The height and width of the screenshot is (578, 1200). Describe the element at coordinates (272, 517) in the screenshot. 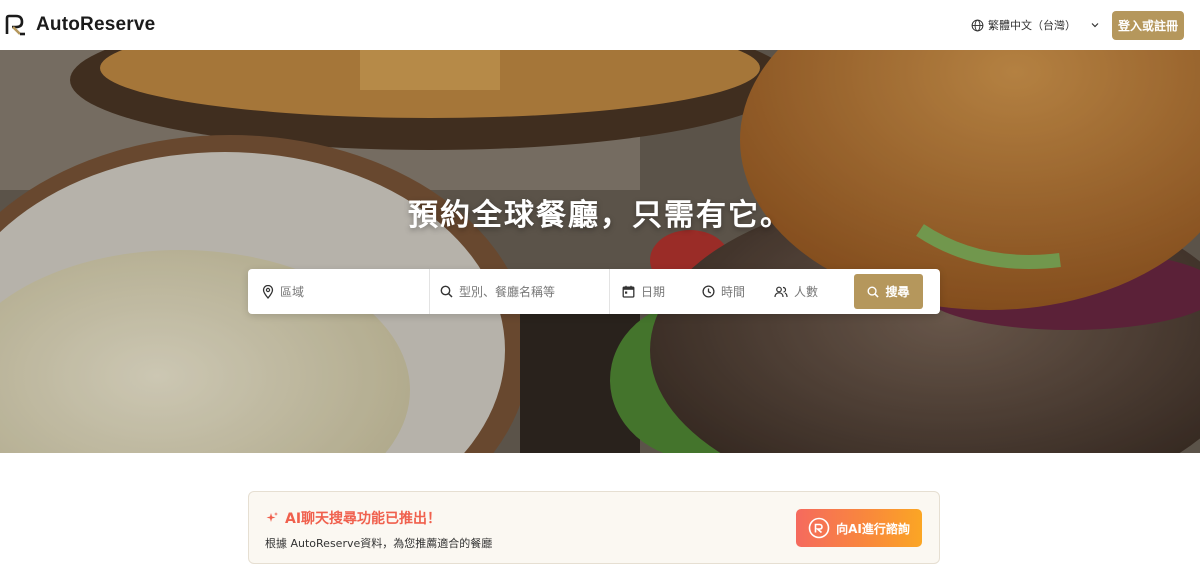

I see `sparkle-icon` at that location.